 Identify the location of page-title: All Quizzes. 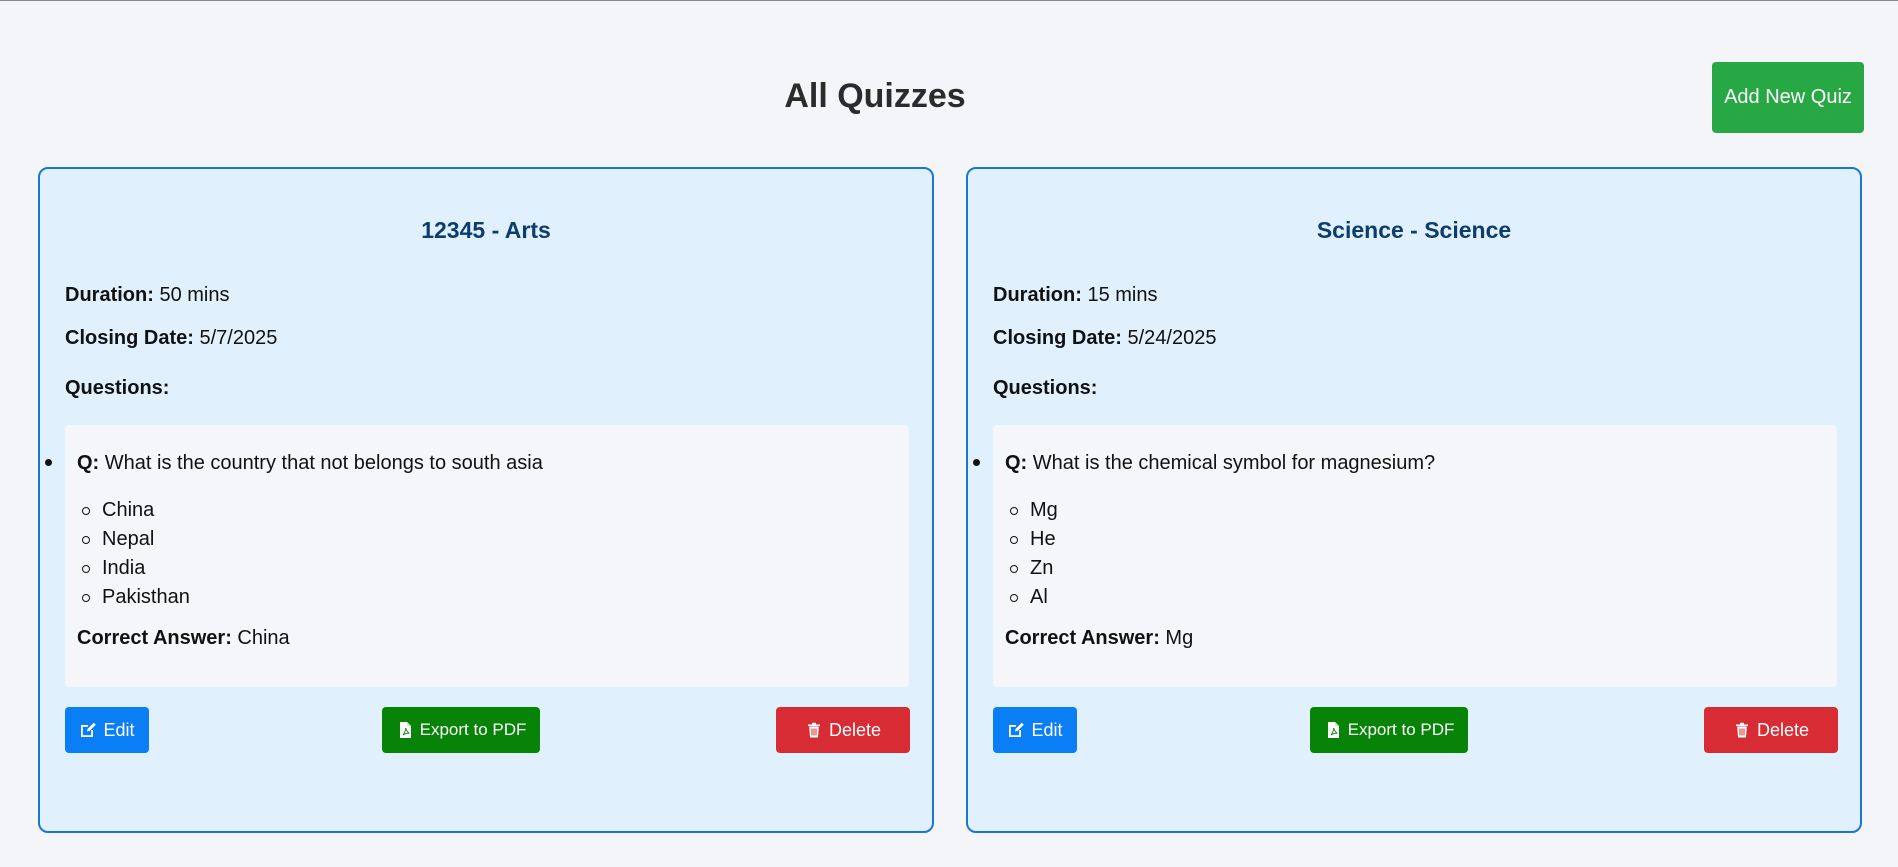
(875, 96).